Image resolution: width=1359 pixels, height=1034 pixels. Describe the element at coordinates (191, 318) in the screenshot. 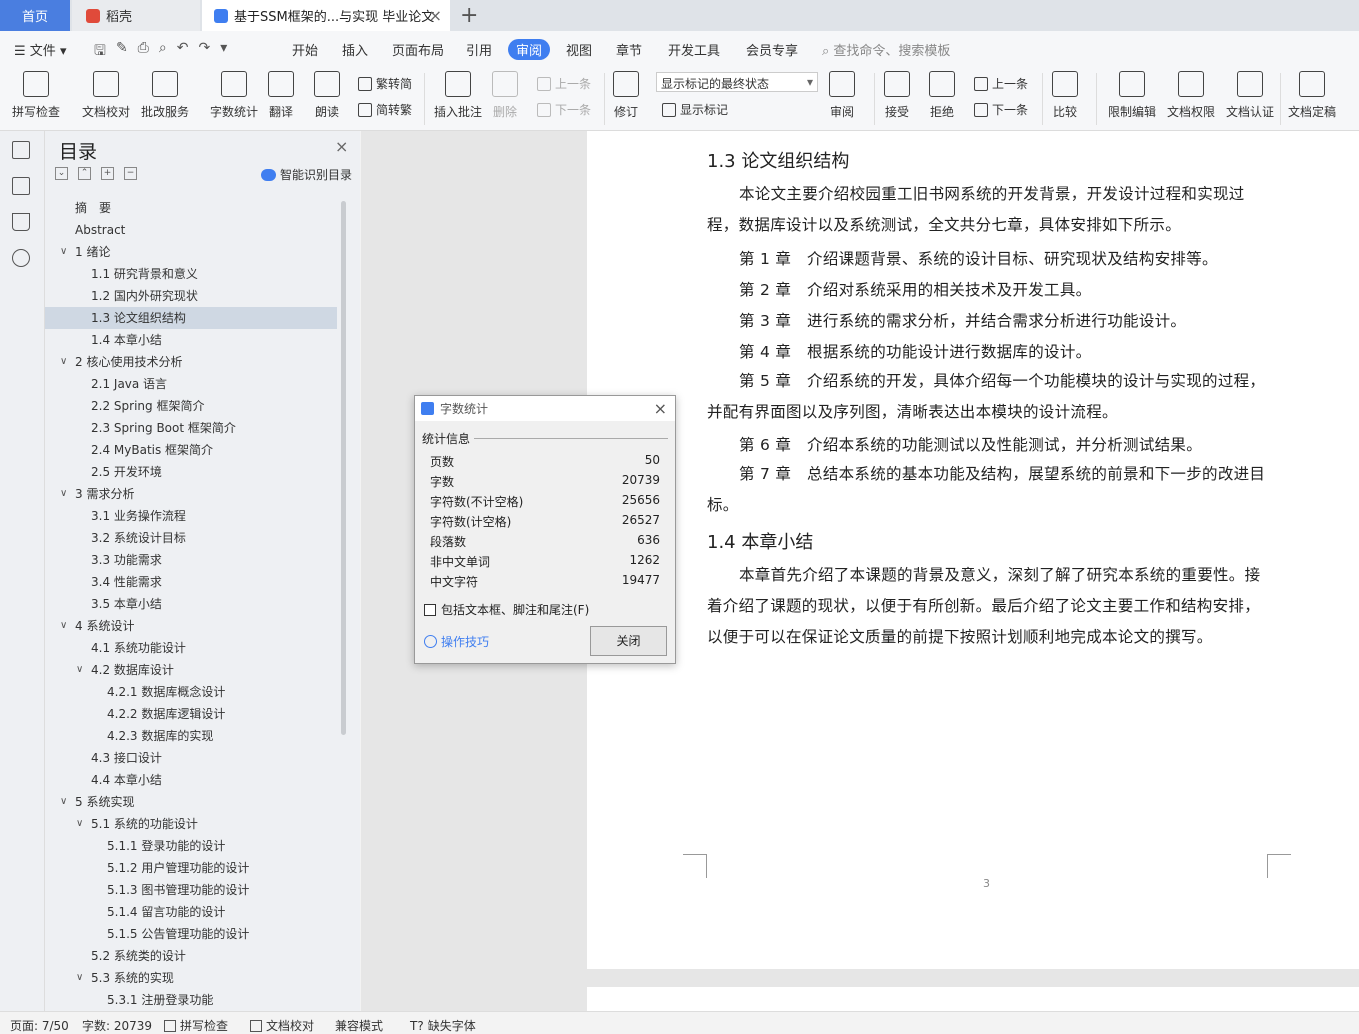

I see `toc-item: 1.3 论文组织结构` at that location.